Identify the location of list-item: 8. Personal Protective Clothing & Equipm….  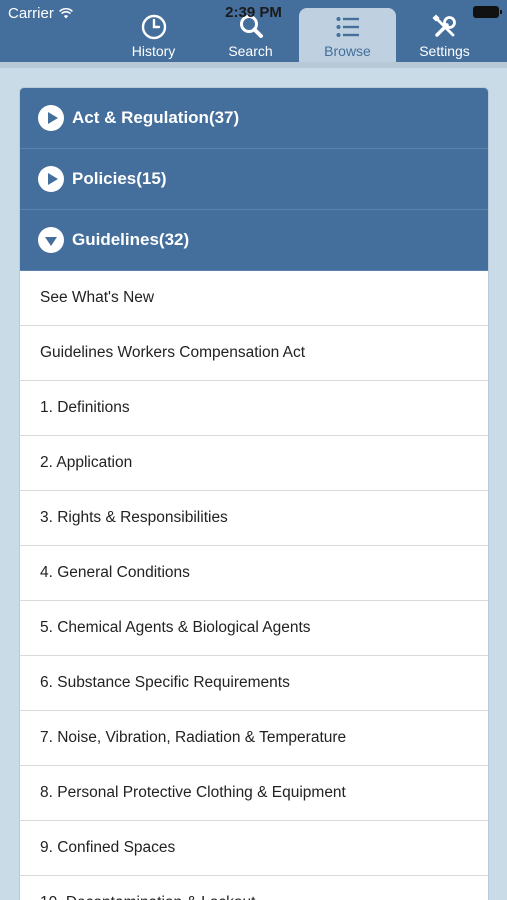
(254, 793).